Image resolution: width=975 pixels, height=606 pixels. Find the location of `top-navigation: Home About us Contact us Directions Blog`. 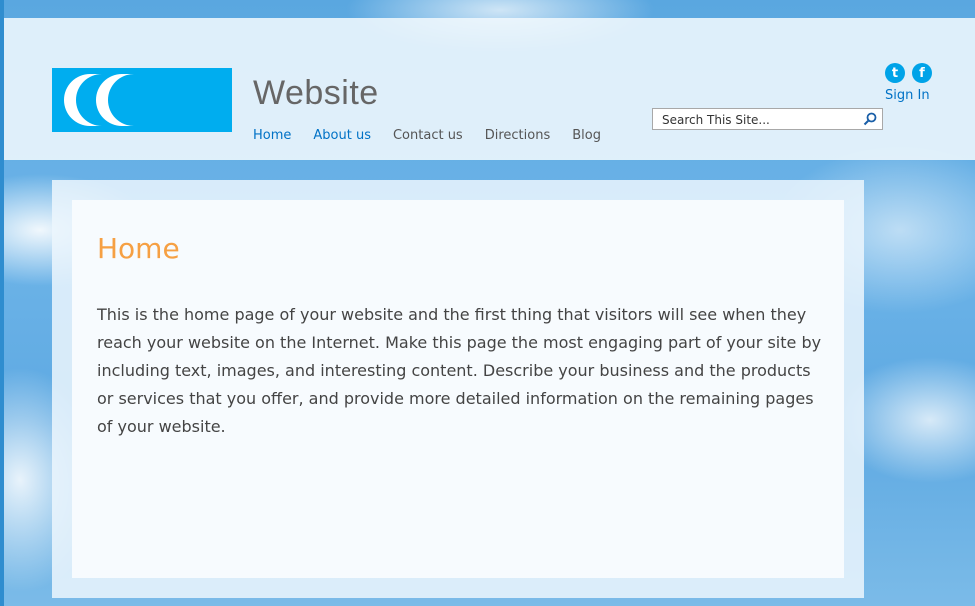

top-navigation: Home About us Contact us Directions Blog is located at coordinates (438, 135).